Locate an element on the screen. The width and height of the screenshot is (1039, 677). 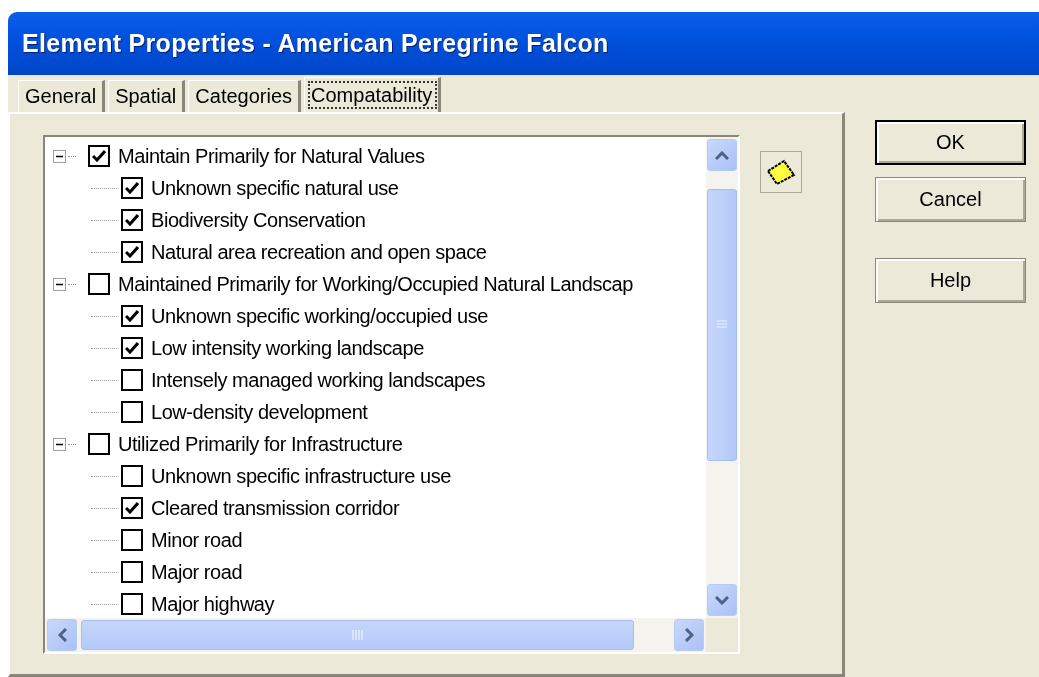
note-button is located at coordinates (781, 172).